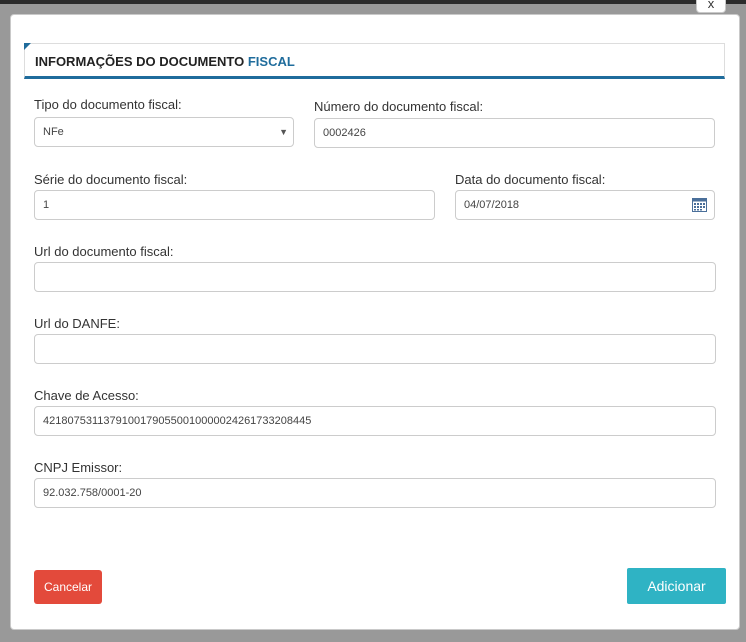 The width and height of the screenshot is (746, 642). I want to click on corner-marker, so click(27, 46).